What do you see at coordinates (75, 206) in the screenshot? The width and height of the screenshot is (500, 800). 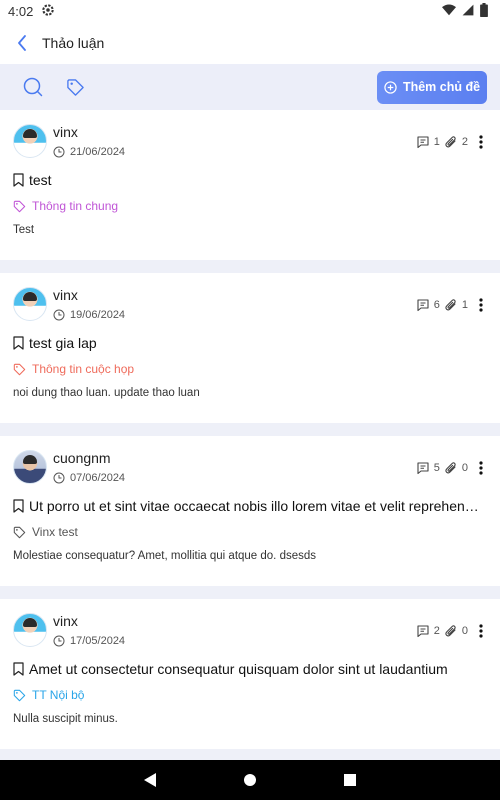 I see `topic-tag: Thông tin chung` at bounding box center [75, 206].